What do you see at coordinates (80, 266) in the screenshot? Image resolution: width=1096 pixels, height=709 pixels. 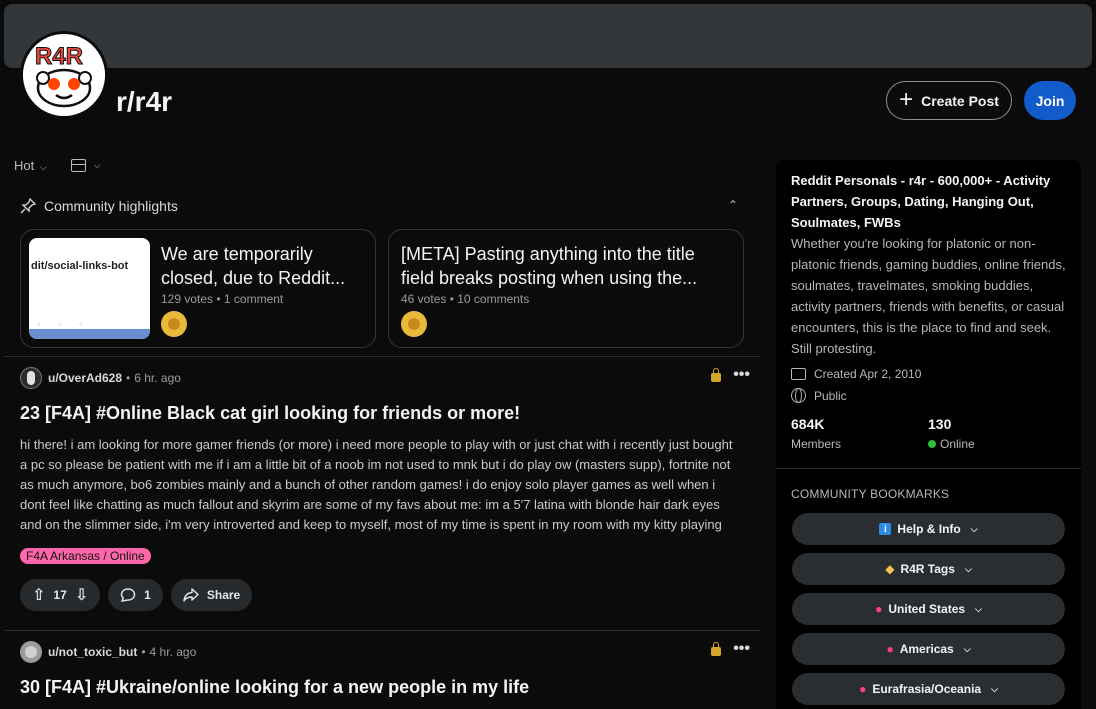 I see `thumbnail-text: dit/social-links-bot` at bounding box center [80, 266].